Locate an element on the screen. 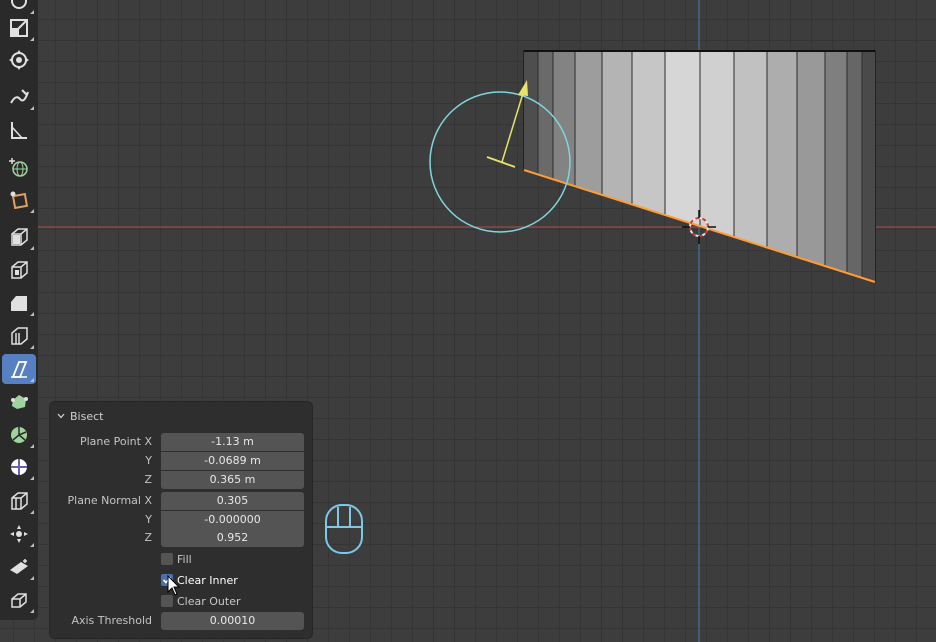 The height and width of the screenshot is (642, 936). plane-normal-z-field: 0.952 is located at coordinates (232, 538).